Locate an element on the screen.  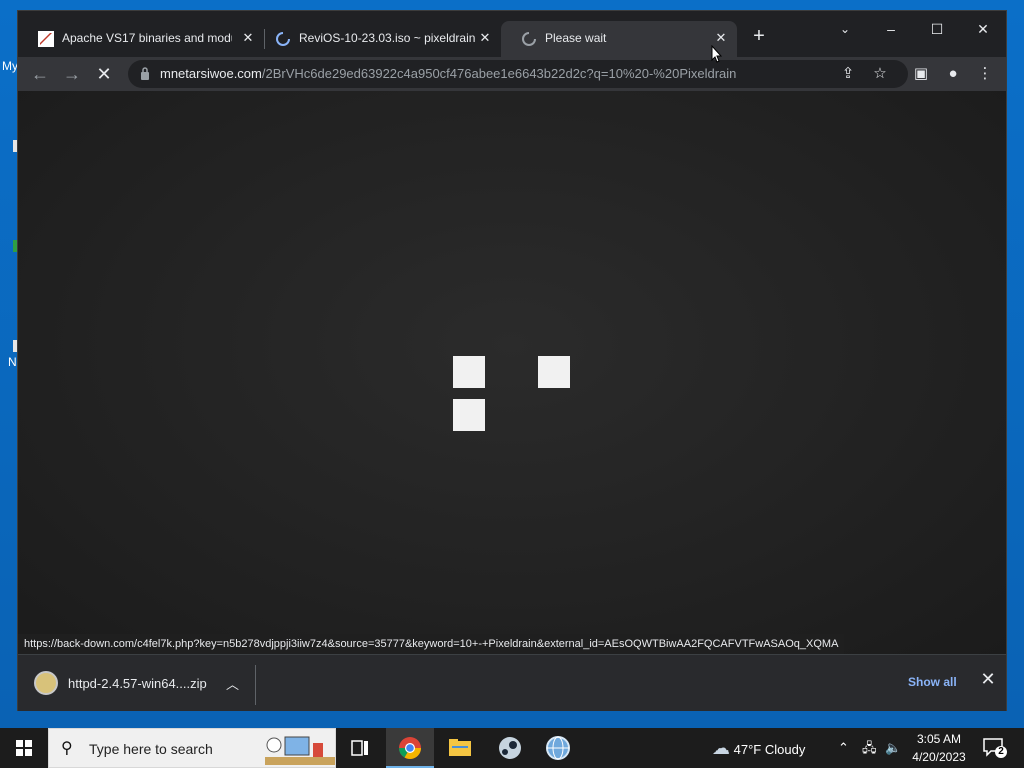
tab-title: Please wait is located at coordinates (576, 38).